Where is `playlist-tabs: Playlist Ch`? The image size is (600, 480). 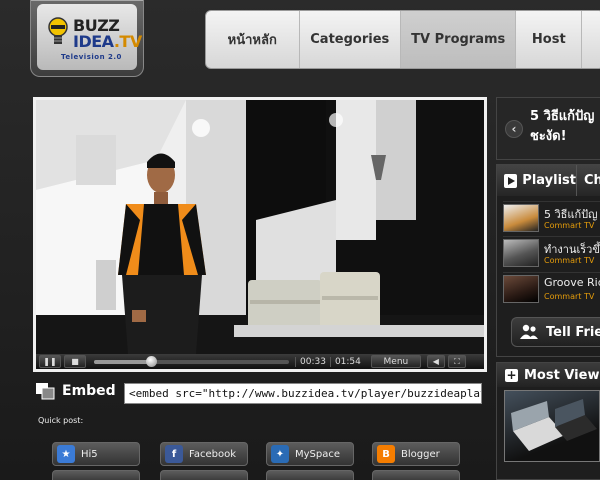 playlist-tabs: Playlist Ch is located at coordinates (548, 180).